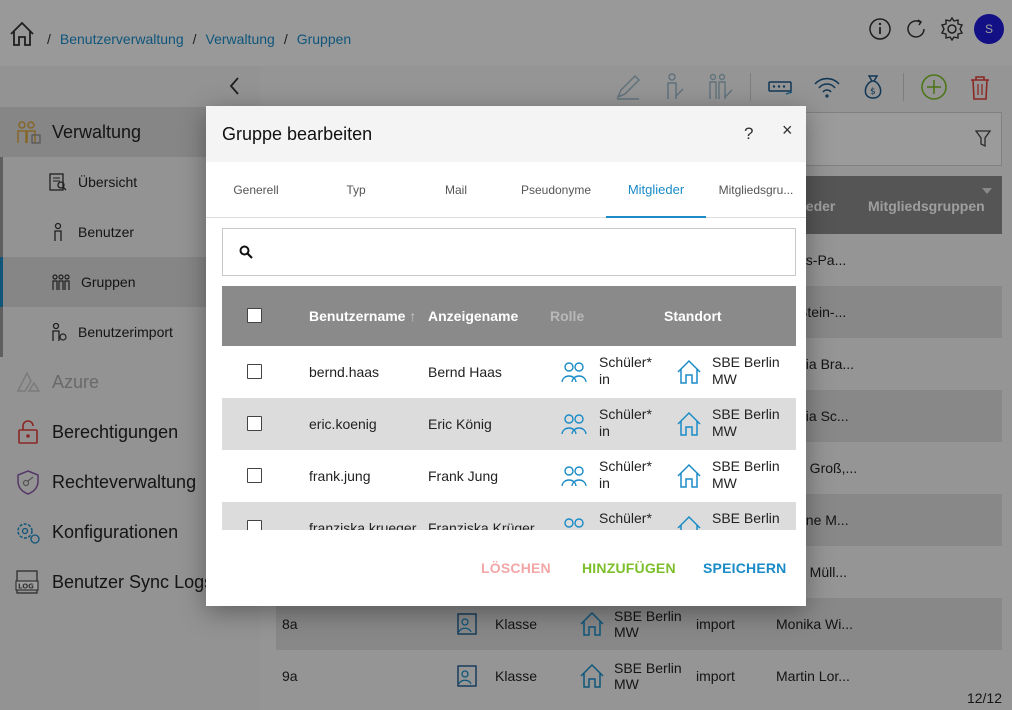 The width and height of the screenshot is (1012, 710). What do you see at coordinates (473, 316) in the screenshot?
I see `header-anzeigename: Anzeigename` at bounding box center [473, 316].